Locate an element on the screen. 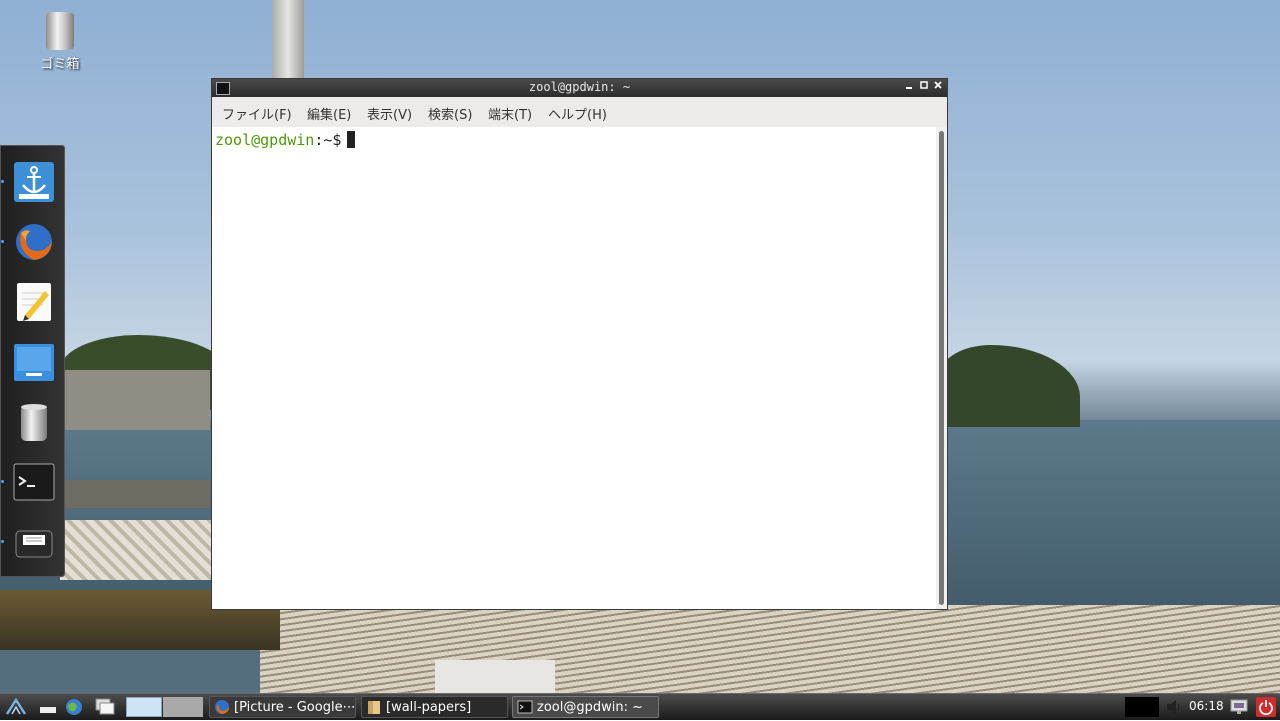 The height and width of the screenshot is (721, 1280). show-desktop-button is located at coordinates (48, 707).